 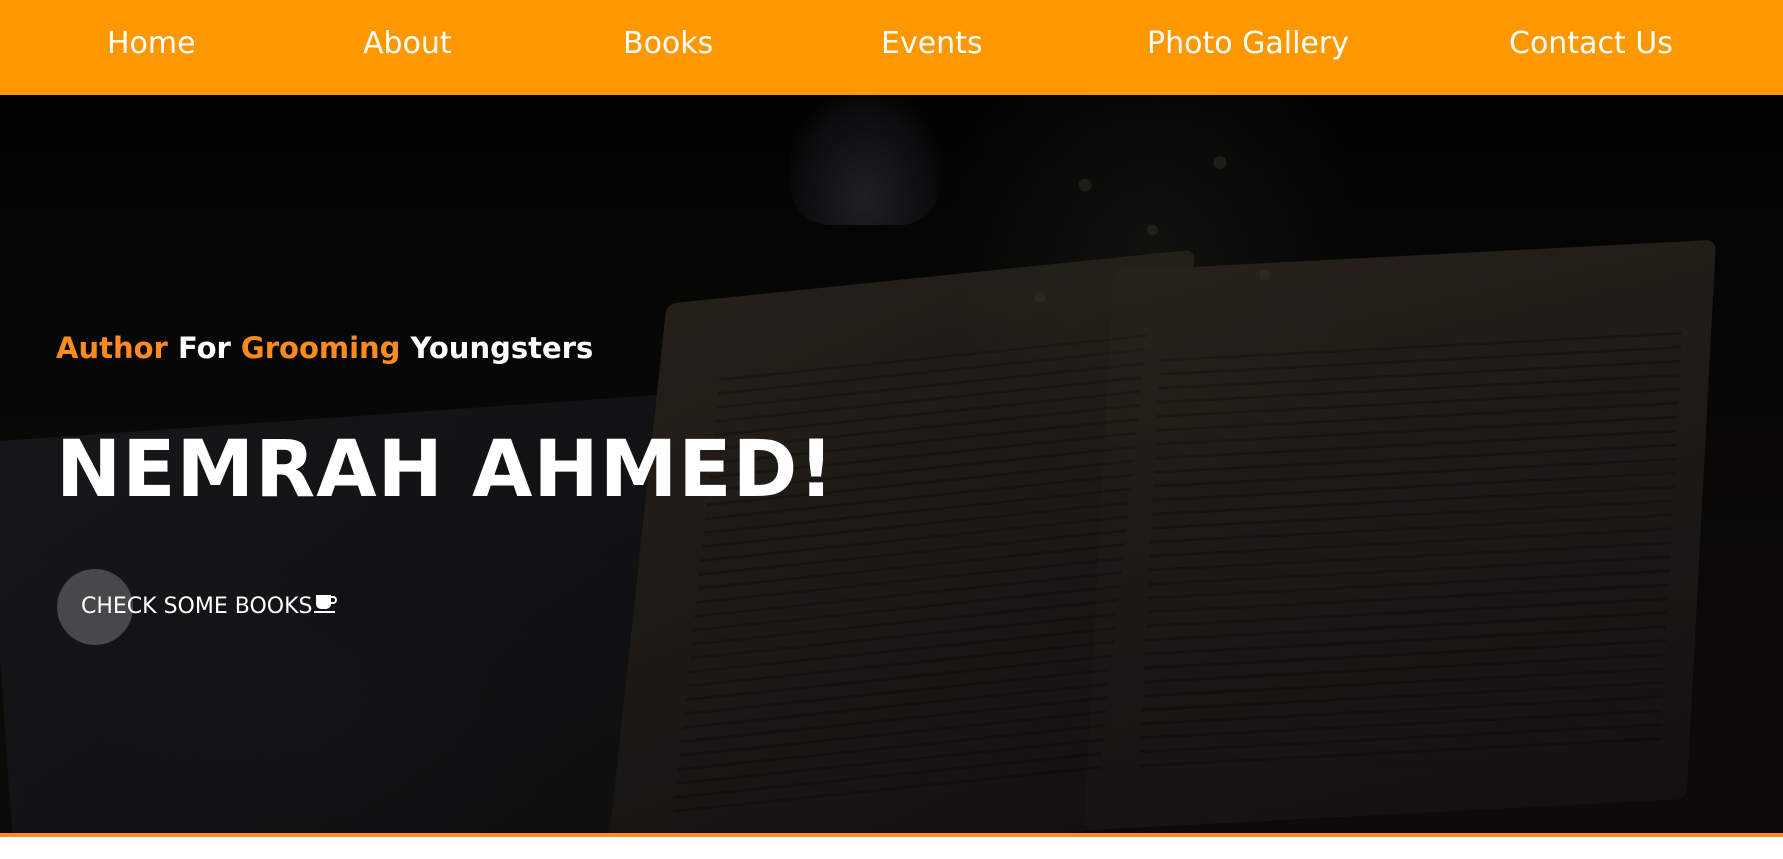 I want to click on tagline-word-for: For, so click(x=204, y=348).